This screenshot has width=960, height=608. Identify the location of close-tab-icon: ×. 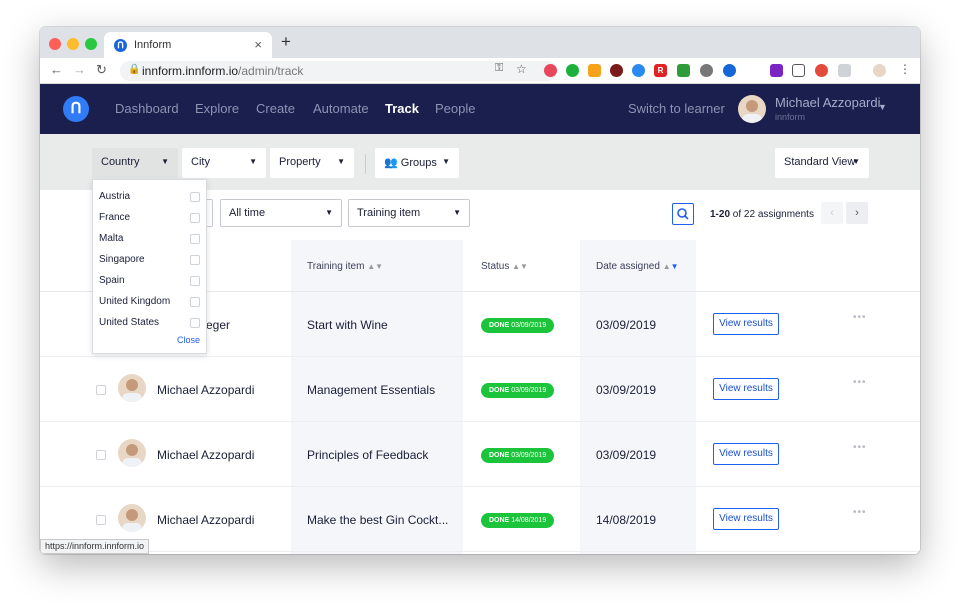
(258, 44).